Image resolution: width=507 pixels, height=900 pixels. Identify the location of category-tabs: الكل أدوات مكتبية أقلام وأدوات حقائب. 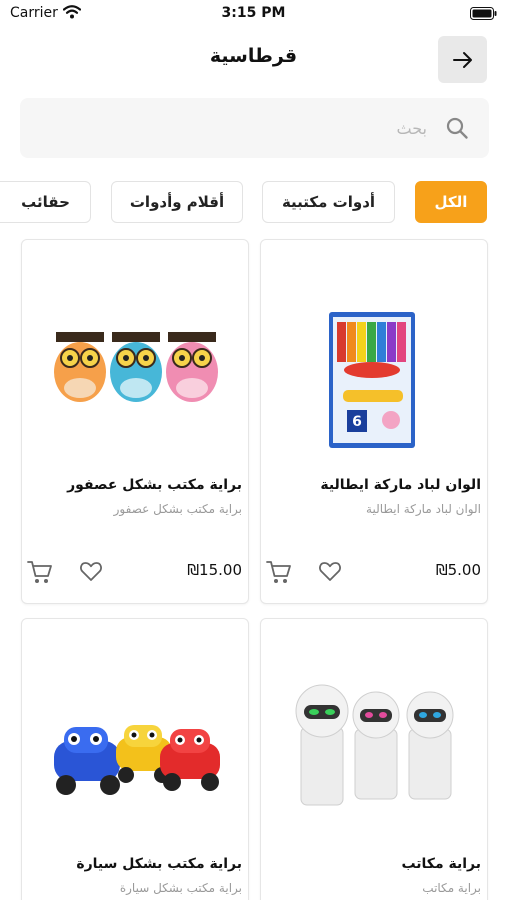
(253, 202).